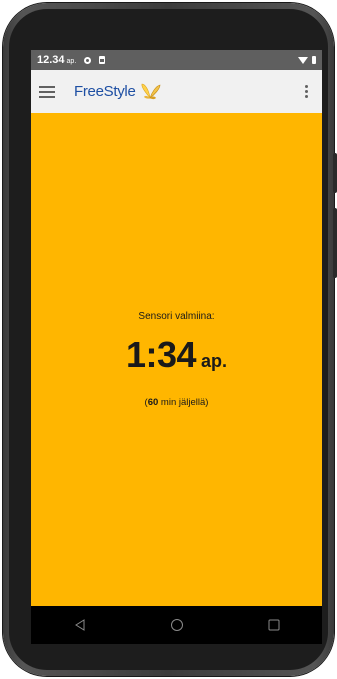 This screenshot has height=679, width=337. Describe the element at coordinates (176, 60) in the screenshot. I see `status-bar: 12.34 ap.` at that location.